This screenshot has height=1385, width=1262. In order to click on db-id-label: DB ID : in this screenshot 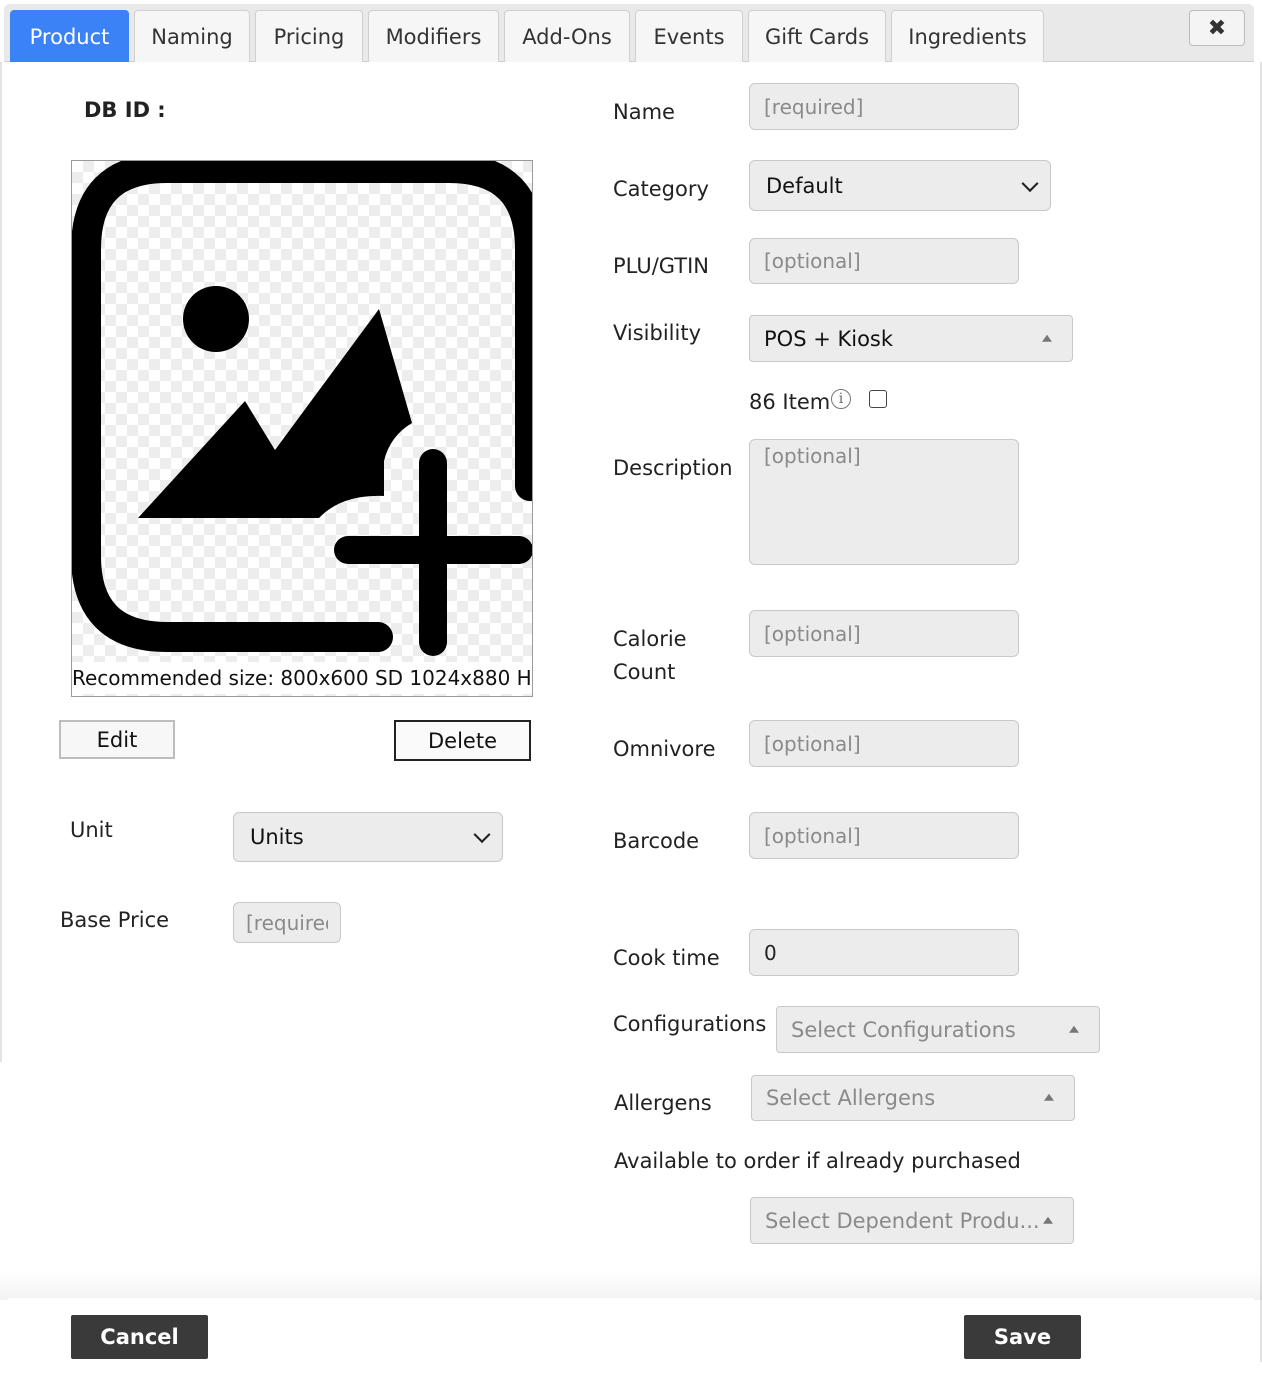, I will do `click(125, 110)`.